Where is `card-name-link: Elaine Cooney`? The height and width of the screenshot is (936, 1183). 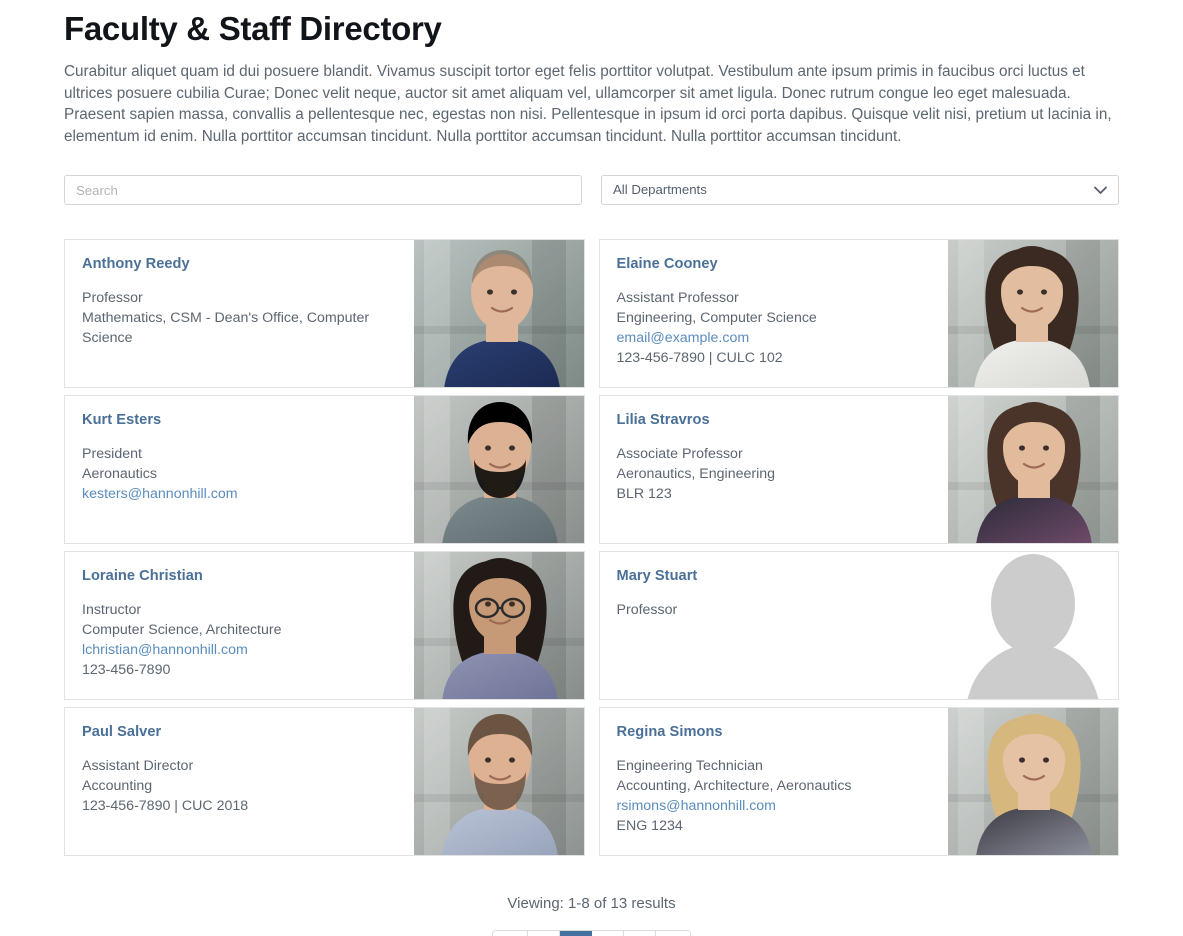 card-name-link: Elaine Cooney is located at coordinates (774, 264).